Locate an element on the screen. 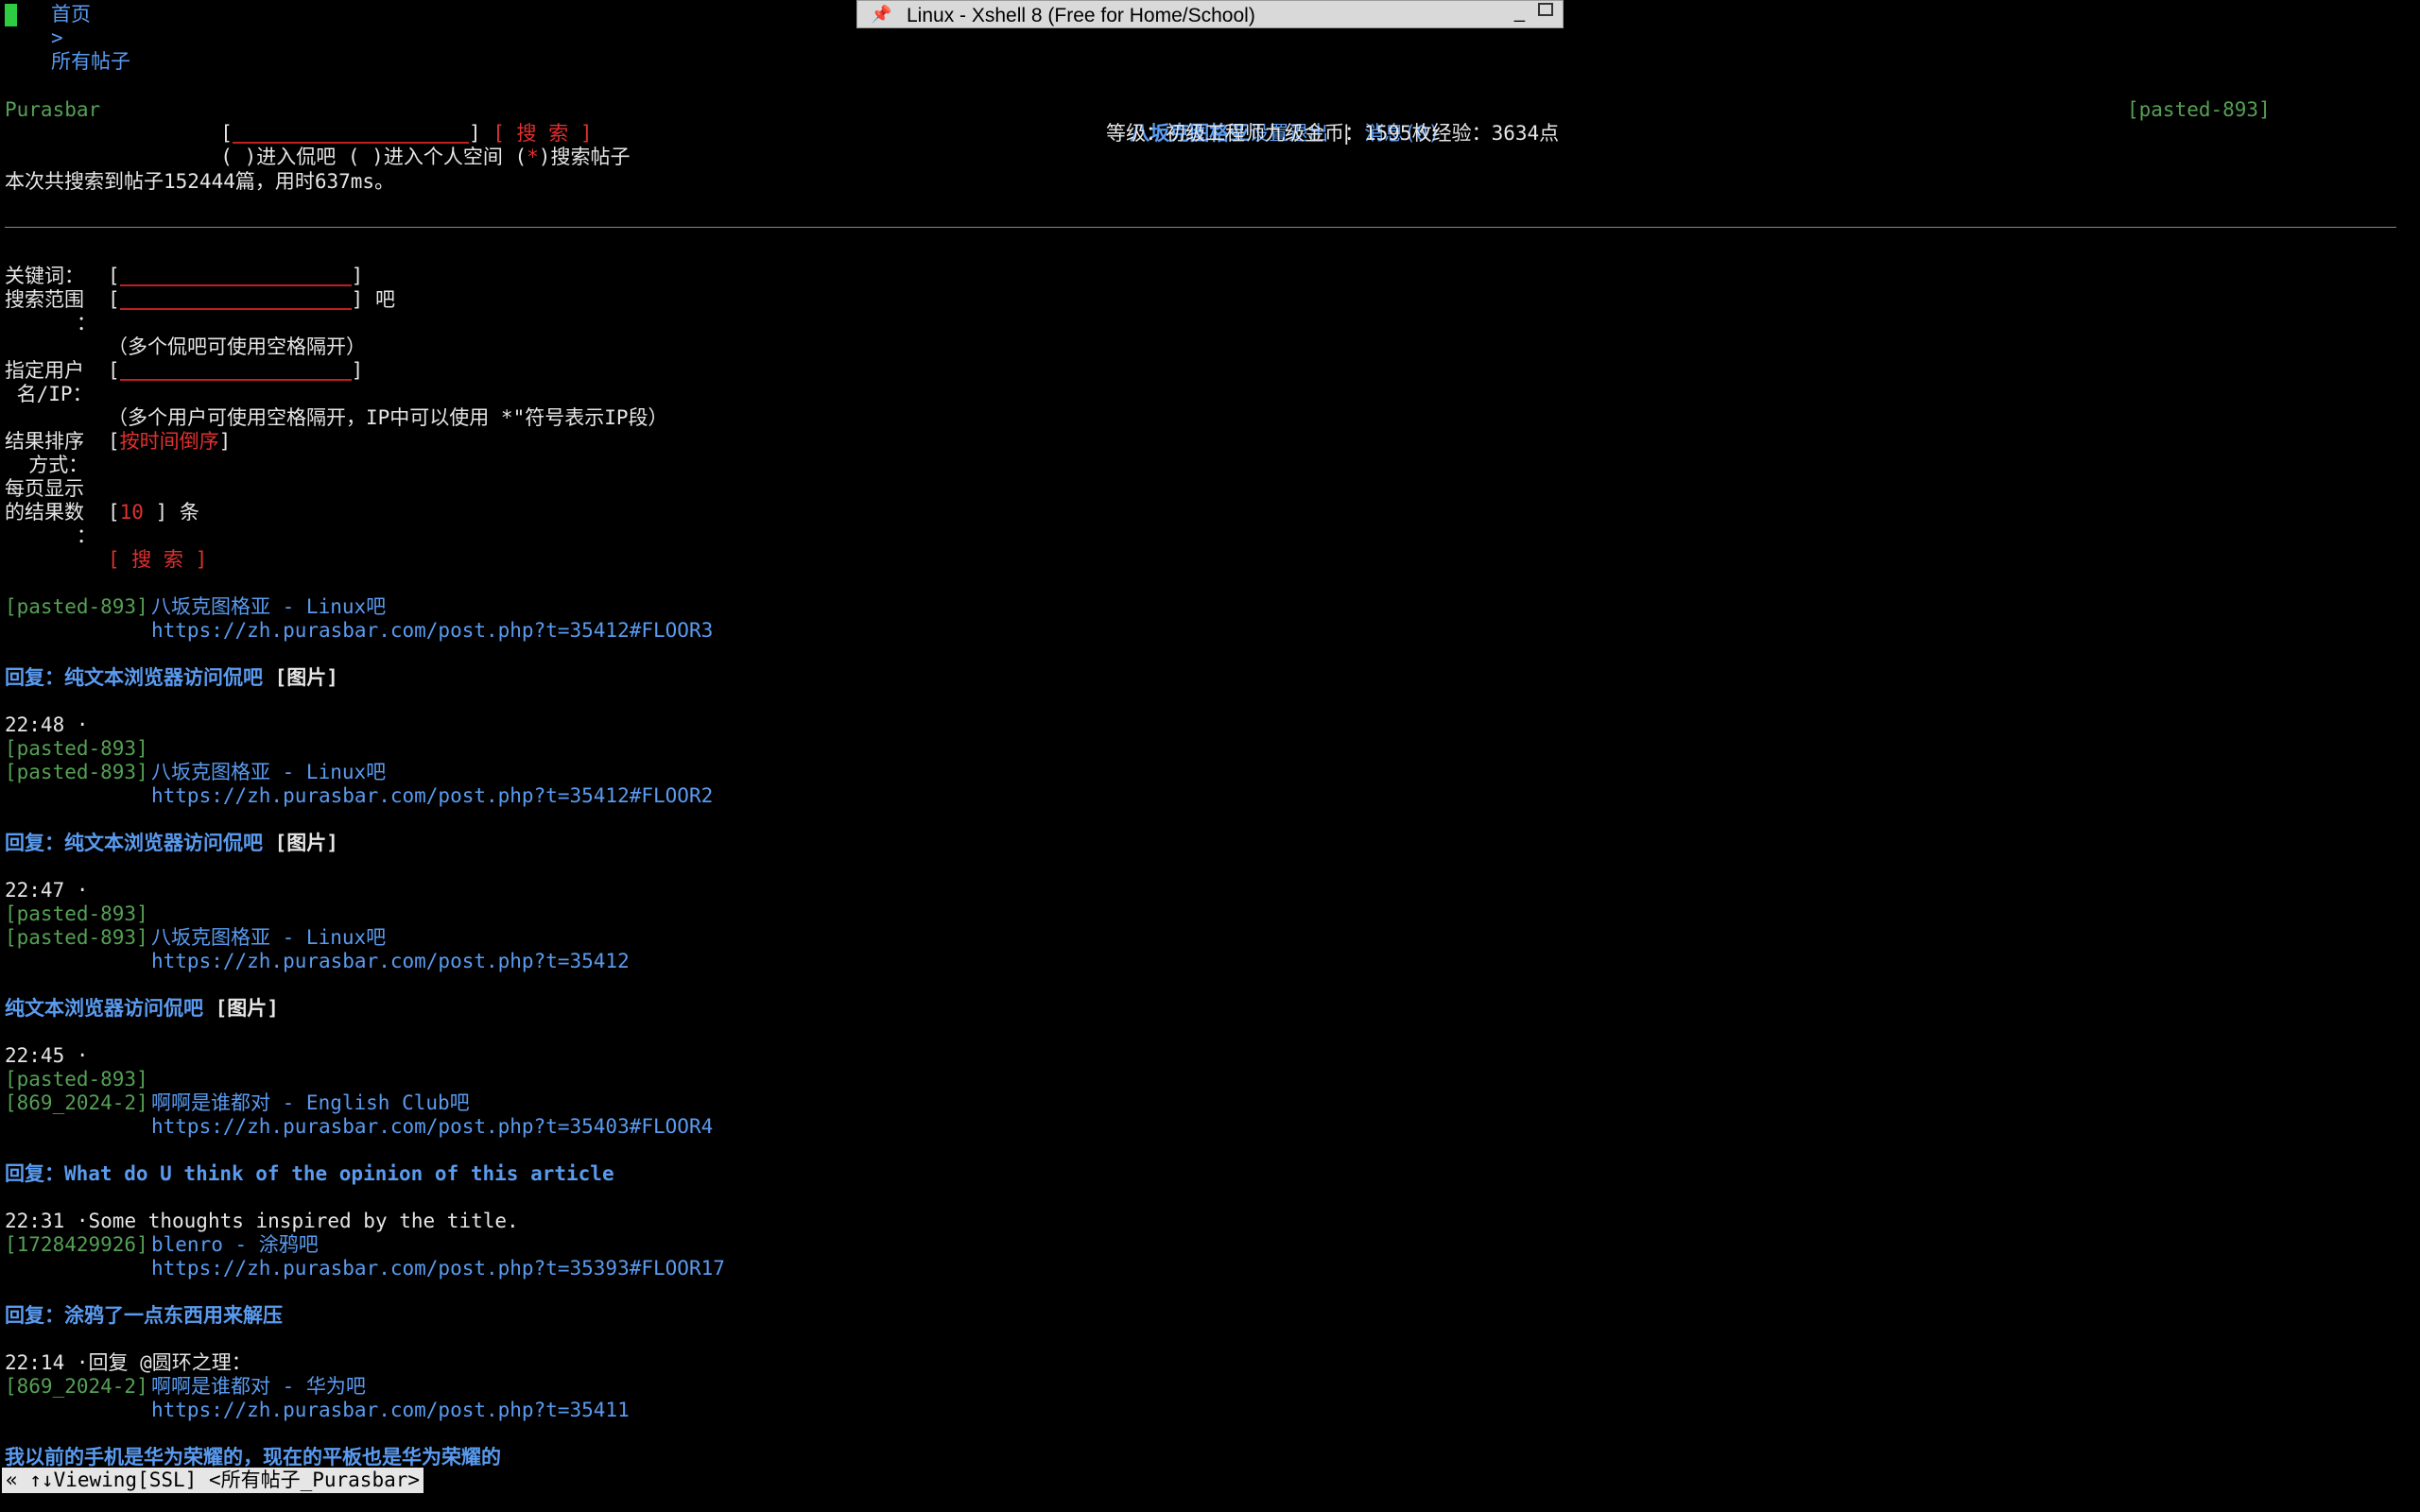 The height and width of the screenshot is (1512, 2420). restore-icon is located at coordinates (1545, 9).